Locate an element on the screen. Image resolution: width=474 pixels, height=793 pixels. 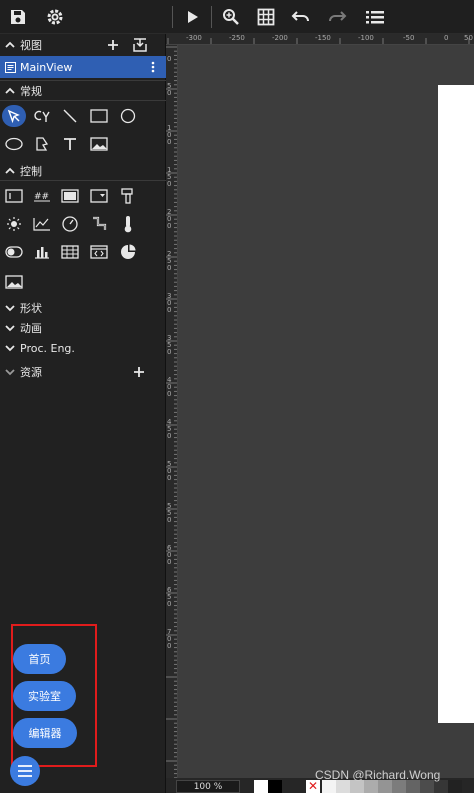
ruler-label: 400 is located at coordinates (169, 387).